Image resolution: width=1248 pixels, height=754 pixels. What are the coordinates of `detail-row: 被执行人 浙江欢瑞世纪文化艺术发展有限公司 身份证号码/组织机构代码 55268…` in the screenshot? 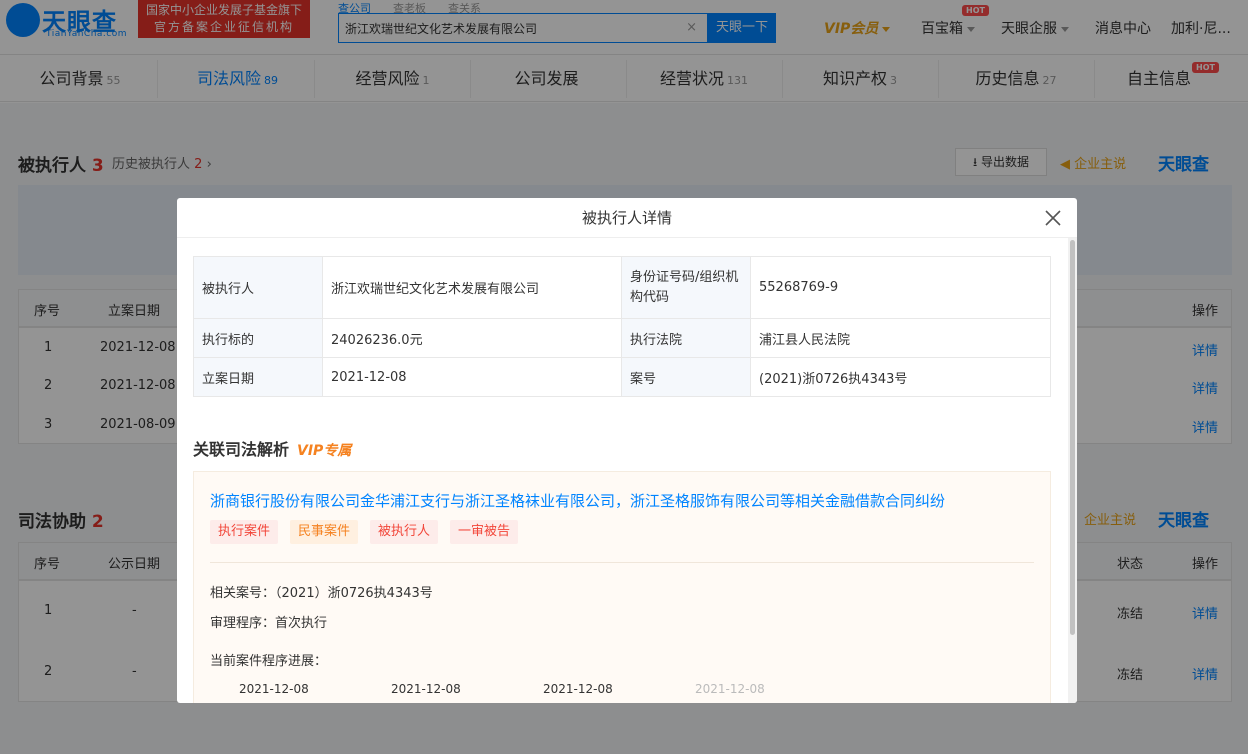 It's located at (622, 287).